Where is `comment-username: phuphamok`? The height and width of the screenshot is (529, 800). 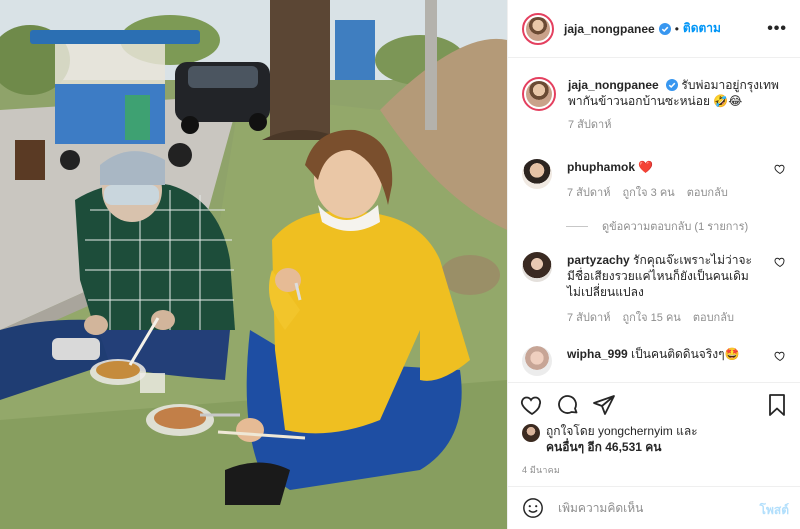 comment-username: phuphamok is located at coordinates (601, 167).